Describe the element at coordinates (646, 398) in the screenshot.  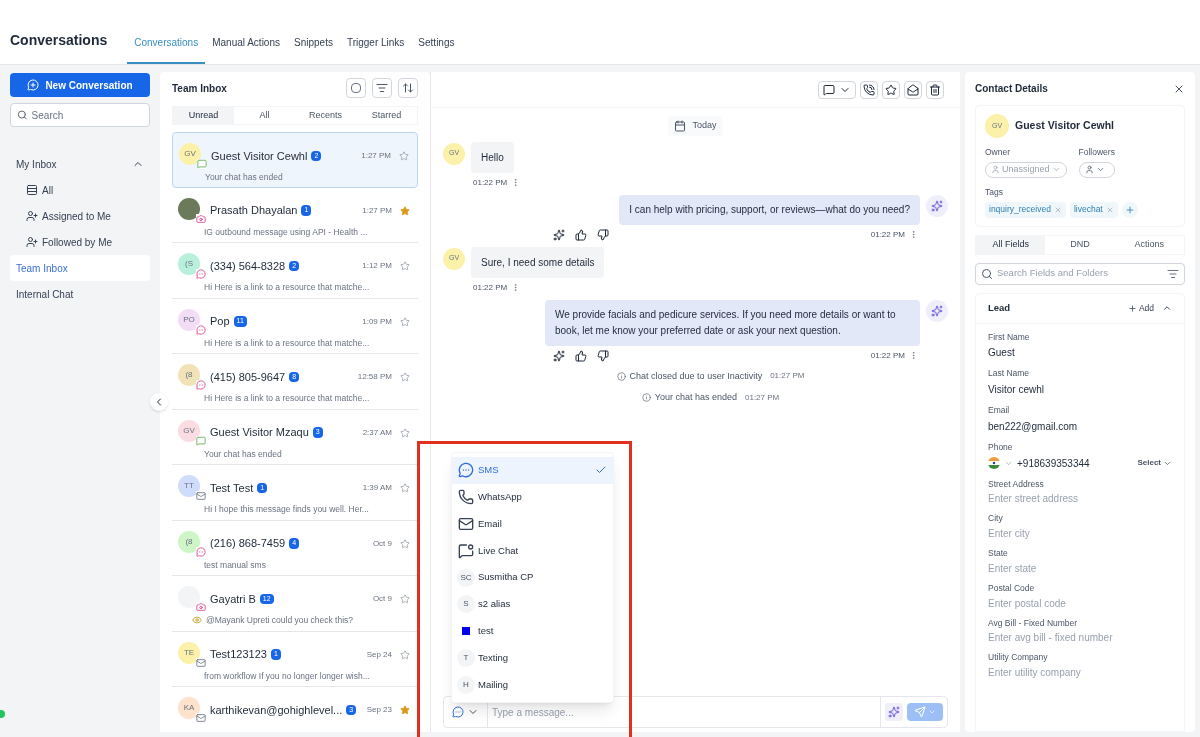
I see `info-icon` at that location.